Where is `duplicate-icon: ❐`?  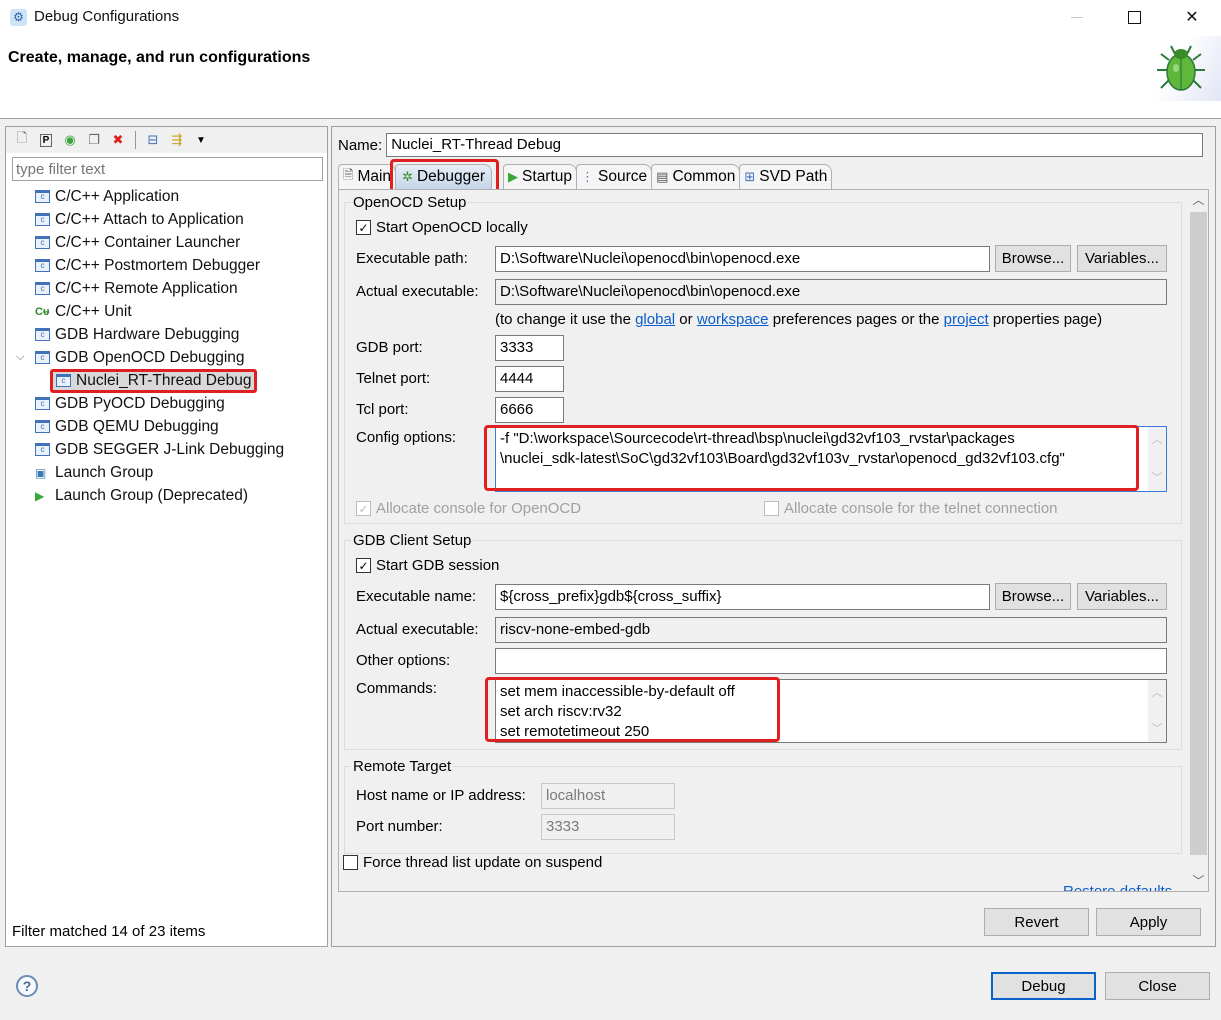 duplicate-icon: ❐ is located at coordinates (94, 139).